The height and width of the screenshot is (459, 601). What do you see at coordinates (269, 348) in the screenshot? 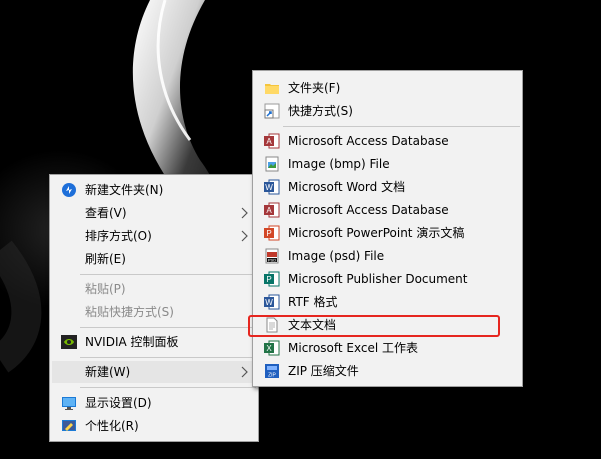
I see `svg-text: X` at bounding box center [269, 348].